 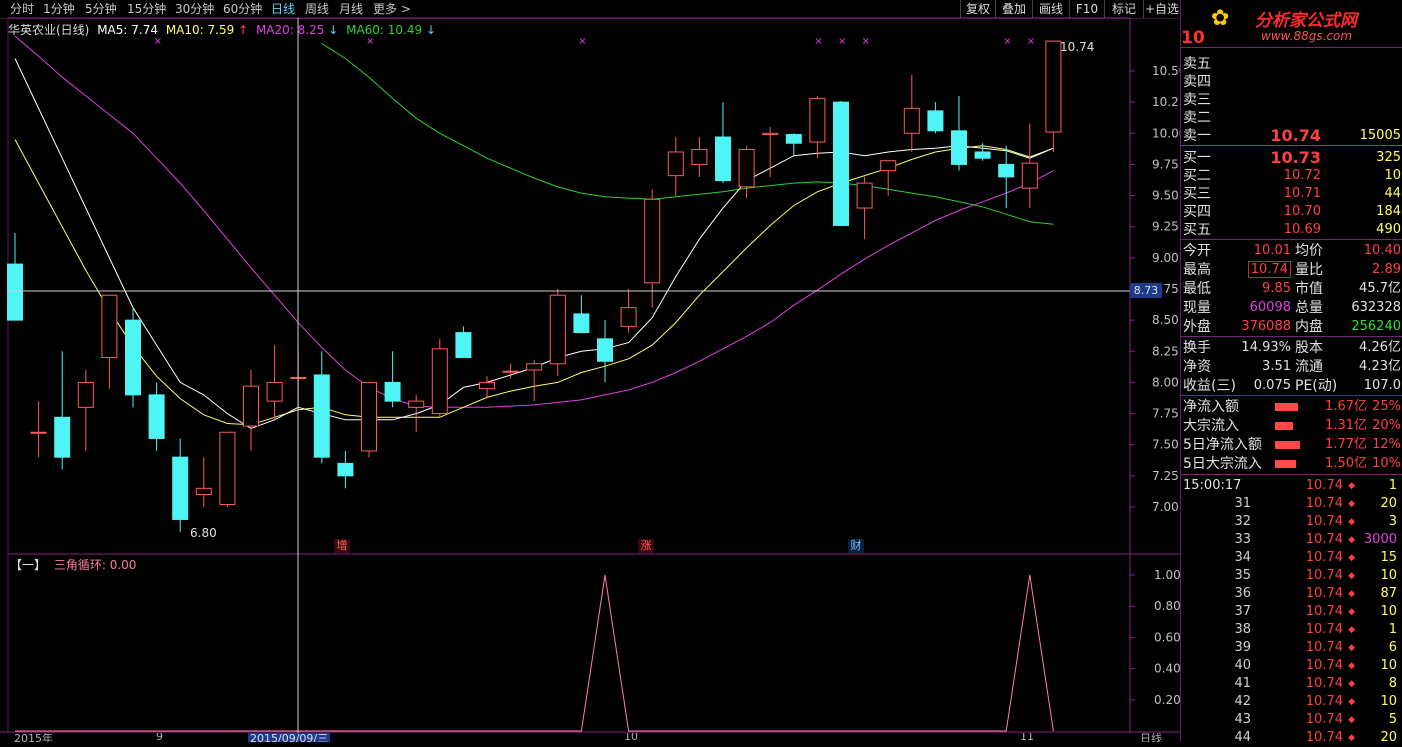 What do you see at coordinates (333, 30) in the screenshot?
I see `ma20-arrow-icon: ↓` at bounding box center [333, 30].